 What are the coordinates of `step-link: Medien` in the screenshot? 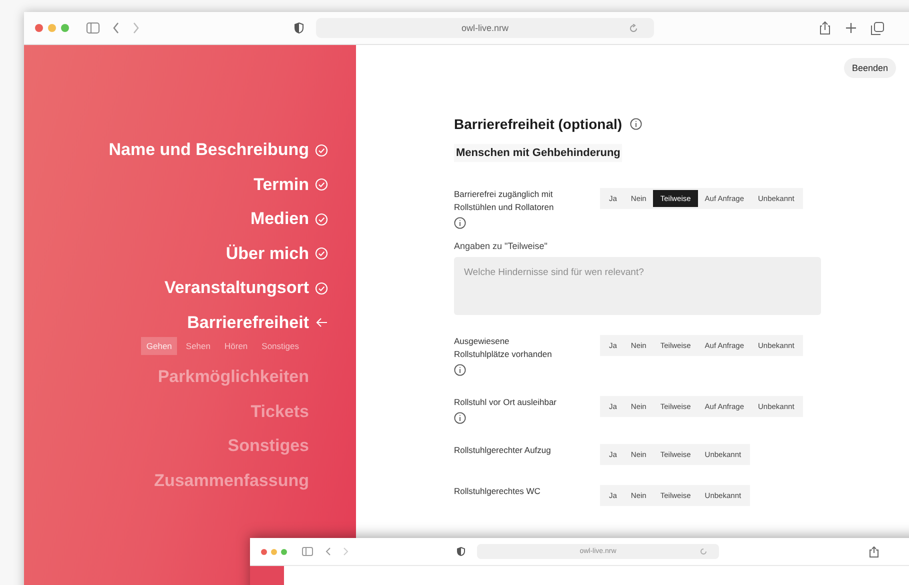 It's located at (289, 219).